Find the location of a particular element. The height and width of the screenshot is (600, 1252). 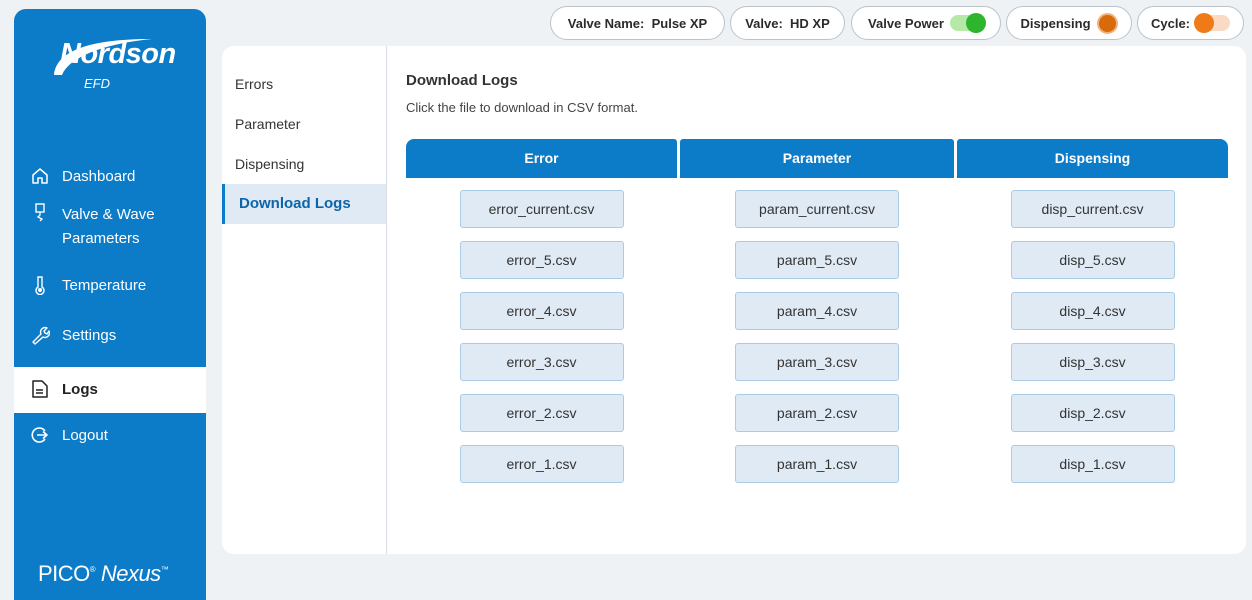

sidebar-item-temperature: Temperature is located at coordinates (110, 297).